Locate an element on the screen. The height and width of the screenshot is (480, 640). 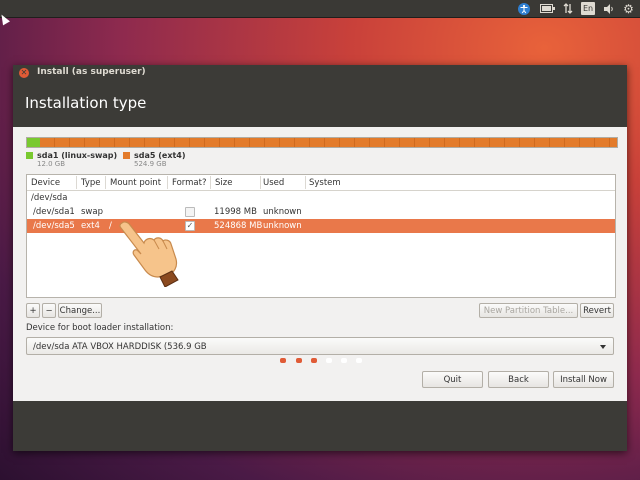
cell-type: swap is located at coordinates (92, 212).